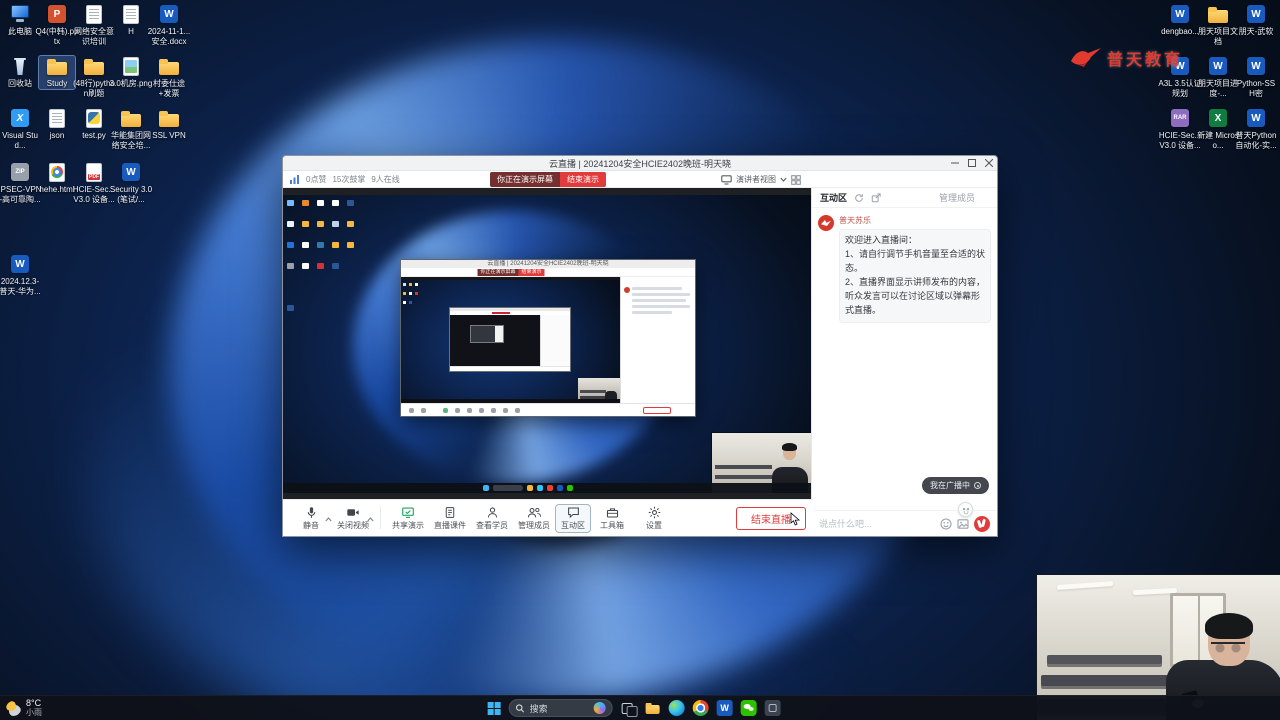 This screenshot has width=1280, height=720. I want to click on classroom-desk, so click(1104, 659).